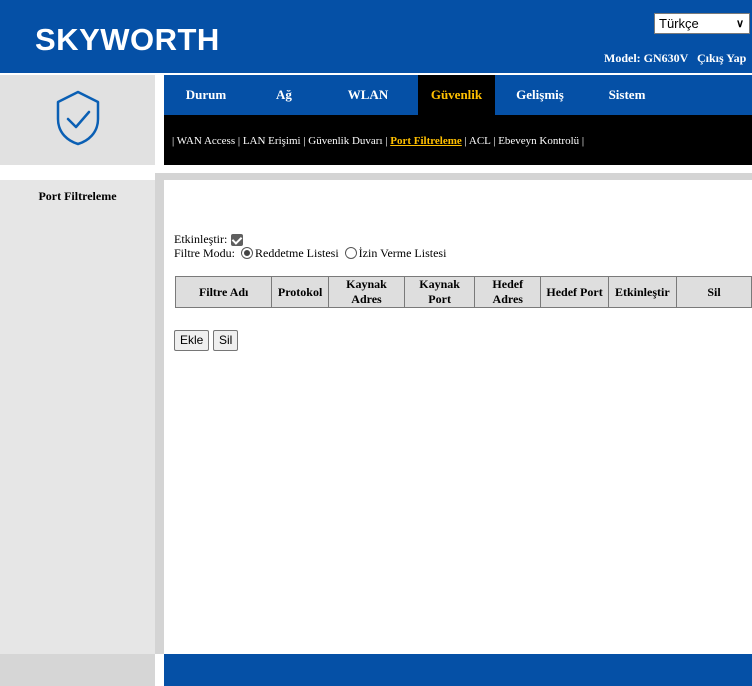  Describe the element at coordinates (345, 141) in the screenshot. I see `subnav-guvenlik-duvari: Güvenlik Duvarı` at that location.